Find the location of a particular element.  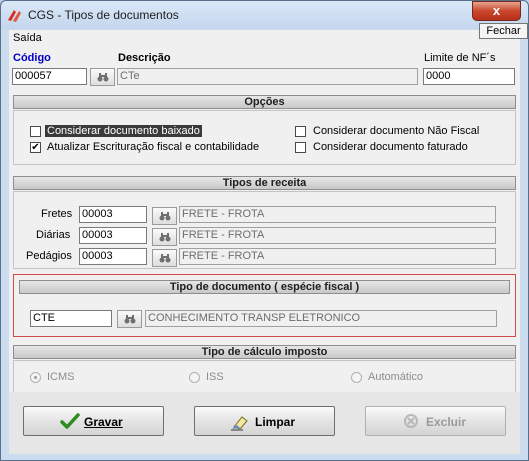

tipo-documento-code-input: CTE is located at coordinates (71, 318).